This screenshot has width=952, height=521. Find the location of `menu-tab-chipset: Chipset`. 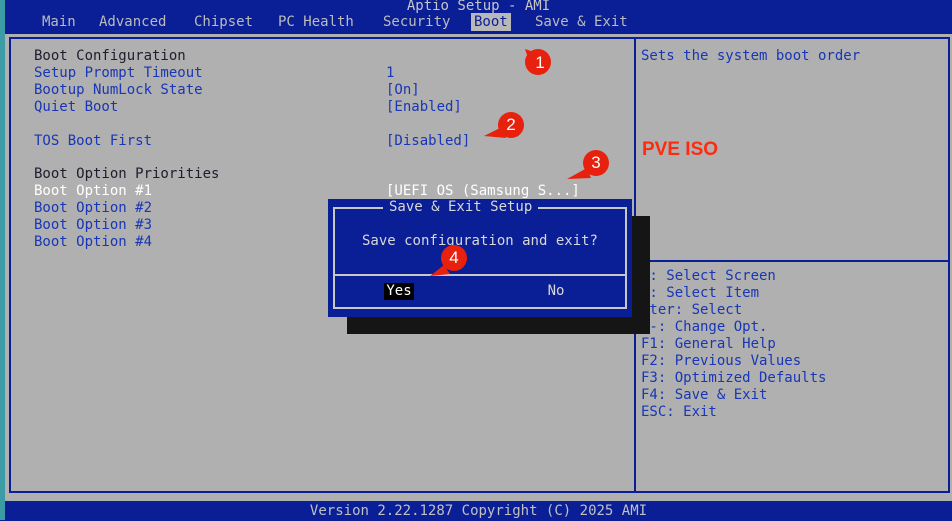

menu-tab-chipset: Chipset is located at coordinates (223, 22).